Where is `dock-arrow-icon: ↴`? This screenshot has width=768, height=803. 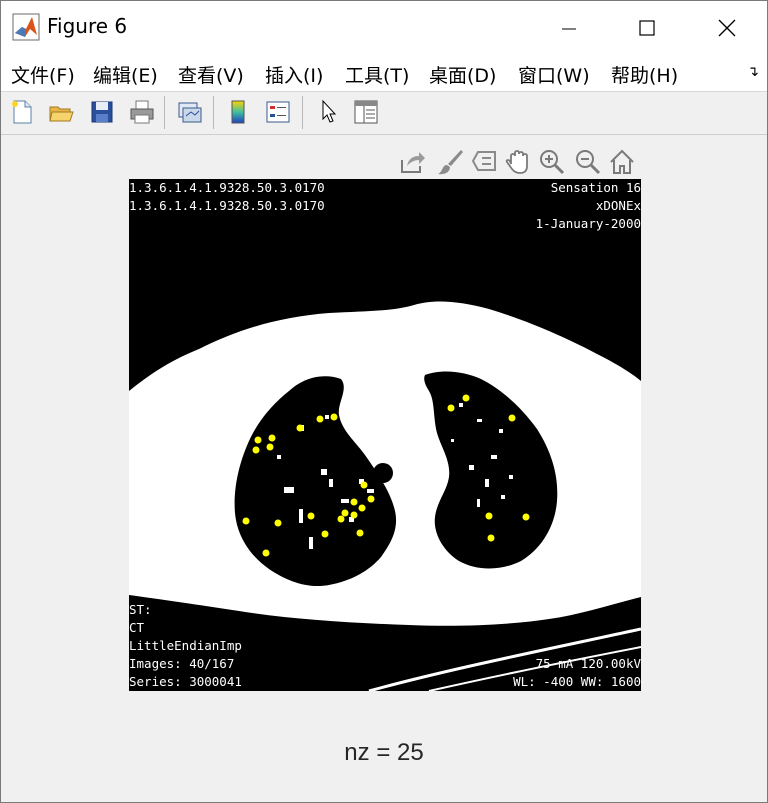 dock-arrow-icon: ↴ is located at coordinates (753, 72).